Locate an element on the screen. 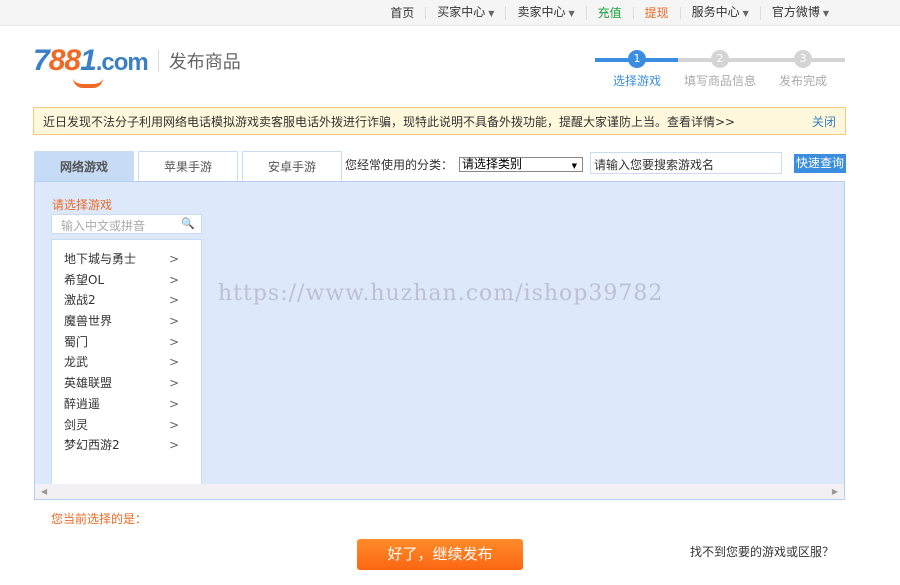  game-type-tabs: 网络游戏 苹果手游 安卓手游 is located at coordinates (190, 167).